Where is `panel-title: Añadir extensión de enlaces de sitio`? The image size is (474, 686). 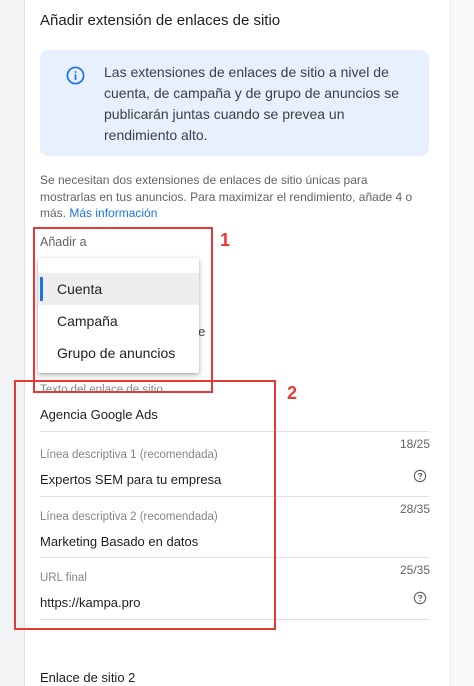
panel-title: Añadir extensión de enlaces de sitio is located at coordinates (160, 20).